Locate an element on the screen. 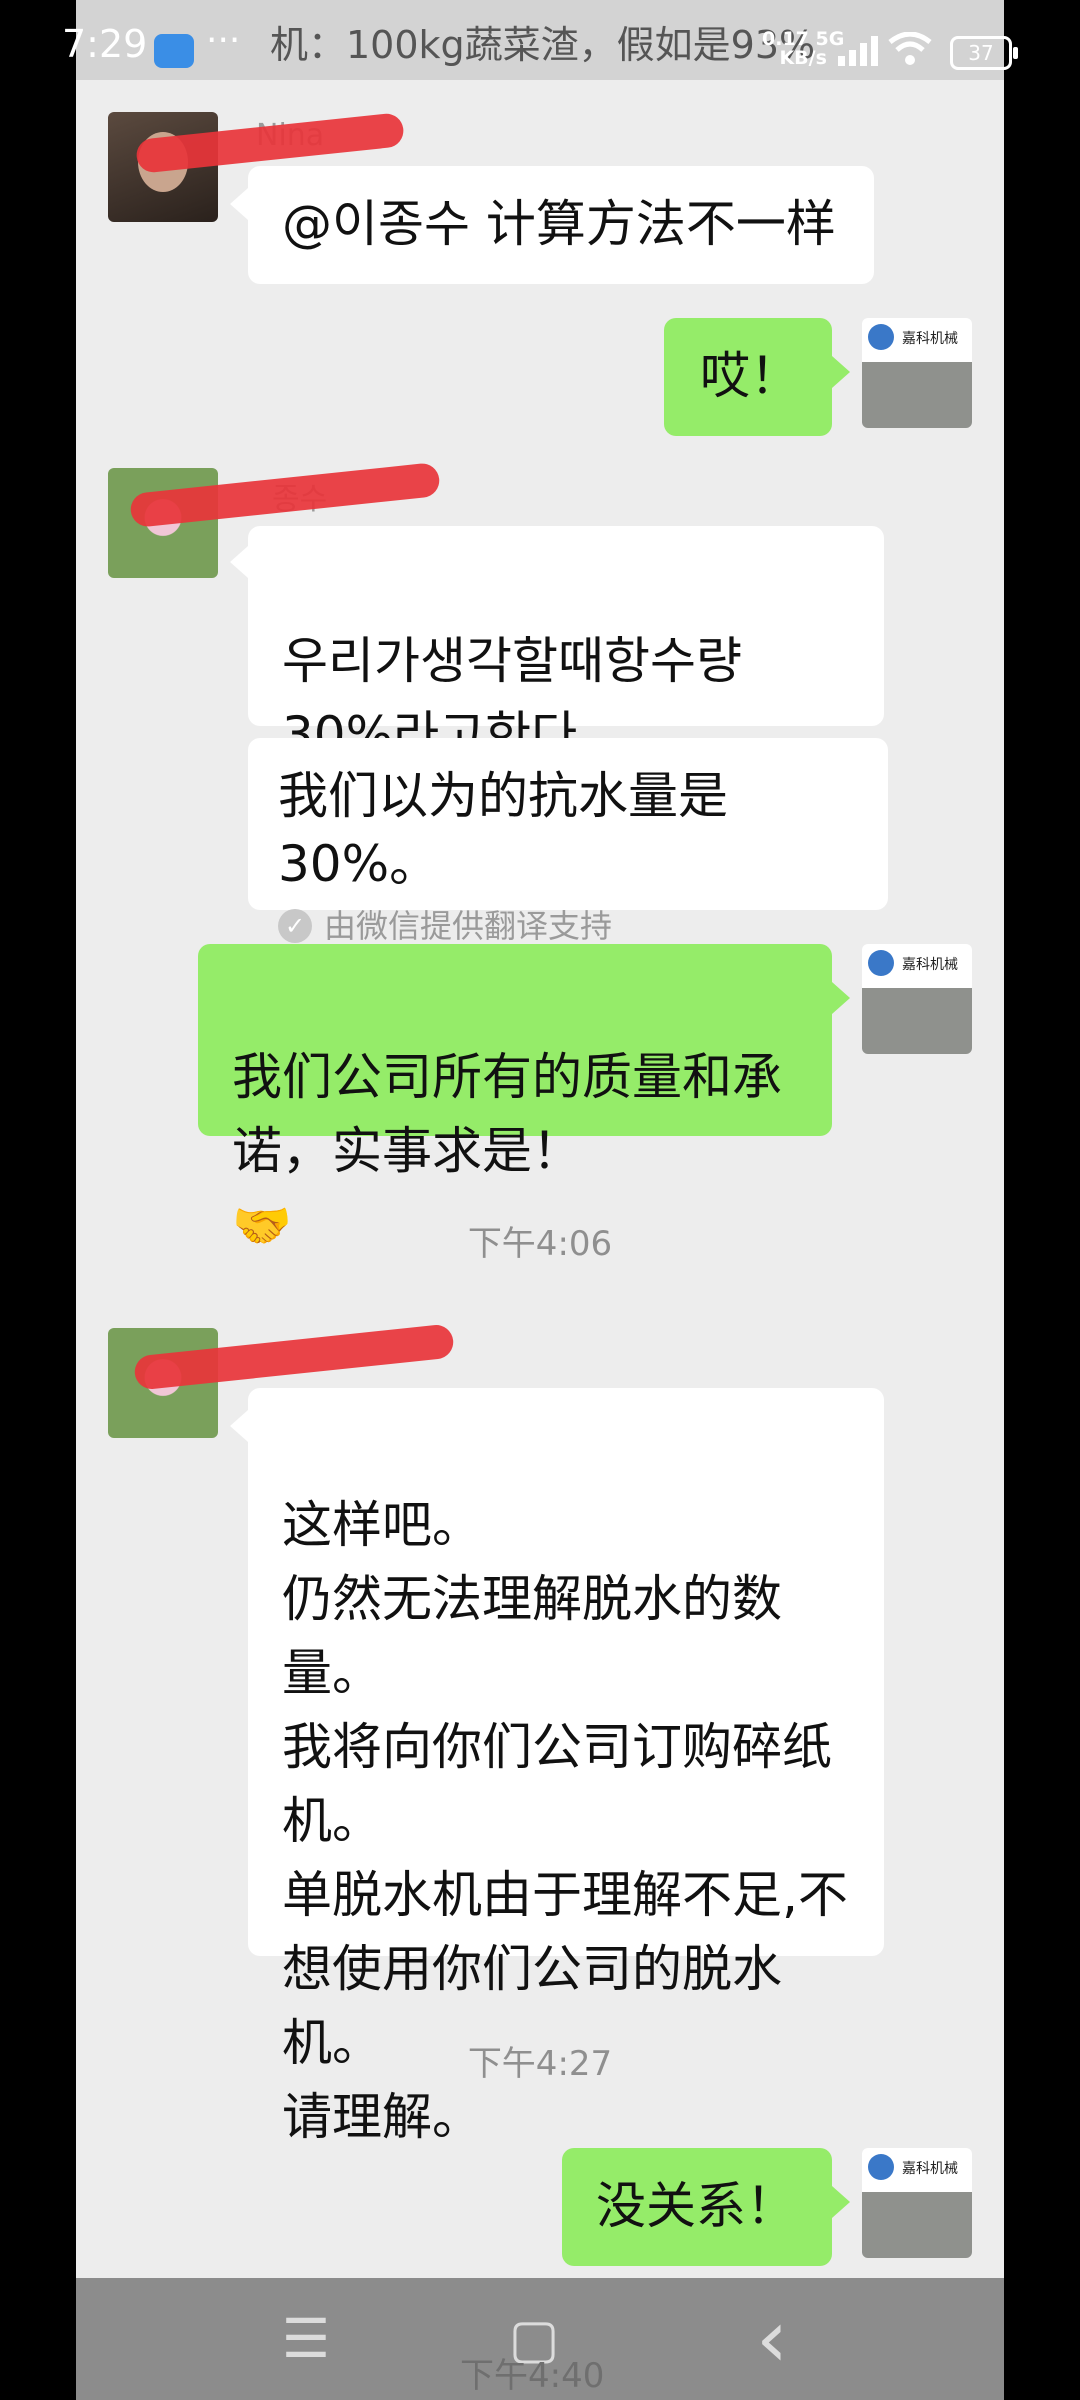  message-bubble: 我们公司所有的质量和承 诺，实事求是！ 🤝 is located at coordinates (515, 1099).